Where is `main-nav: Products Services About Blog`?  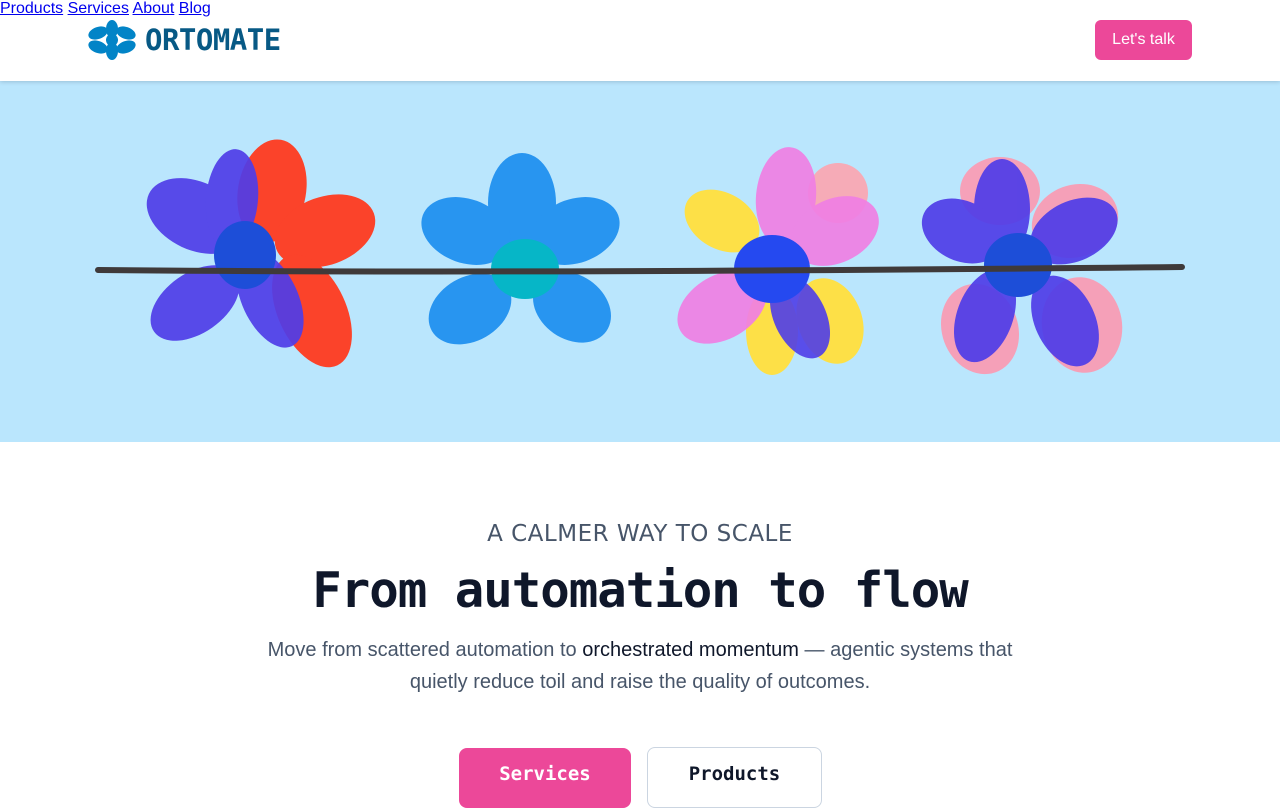
main-nav: Products Services About Blog is located at coordinates (640, 9).